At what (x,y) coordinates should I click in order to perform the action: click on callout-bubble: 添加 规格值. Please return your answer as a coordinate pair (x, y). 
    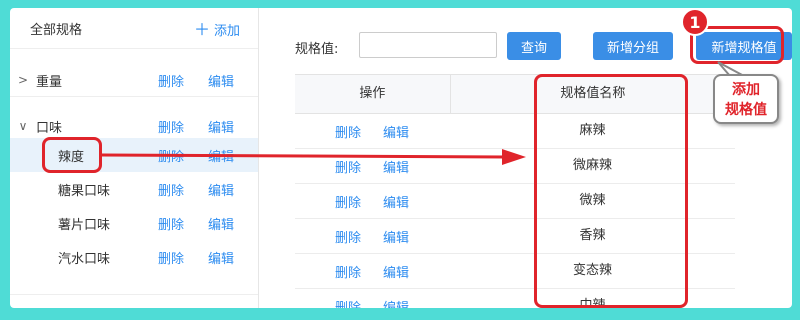
    Looking at the image, I should click on (746, 99).